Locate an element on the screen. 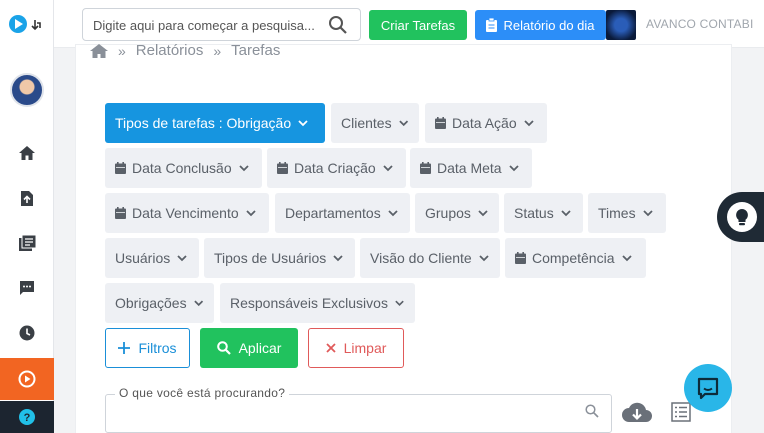  filter-status: Status is located at coordinates (543, 213).